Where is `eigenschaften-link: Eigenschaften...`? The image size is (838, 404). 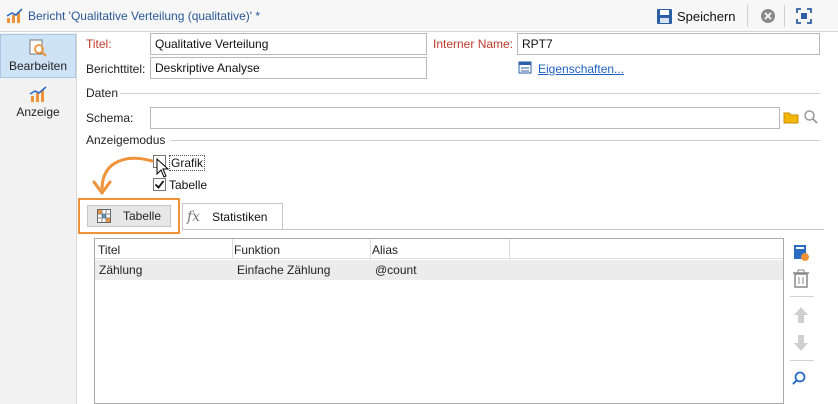 eigenschaften-link: Eigenschaften... is located at coordinates (581, 69).